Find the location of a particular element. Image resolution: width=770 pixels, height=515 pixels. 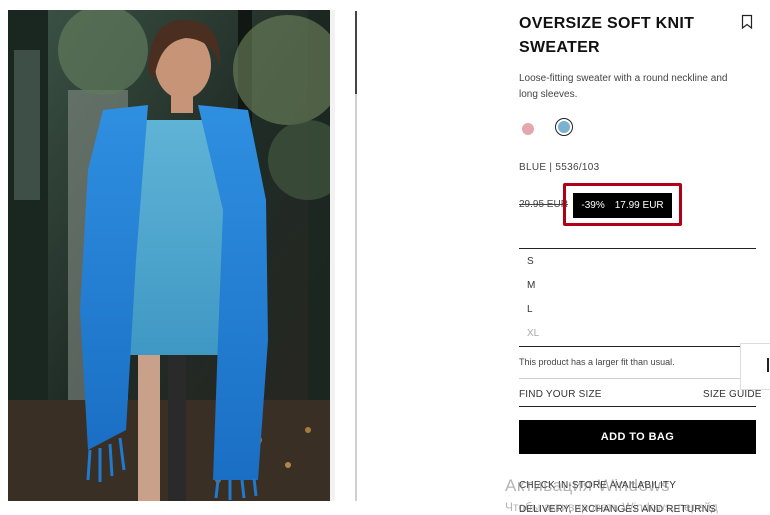

color-swatch-pink is located at coordinates (528, 129).